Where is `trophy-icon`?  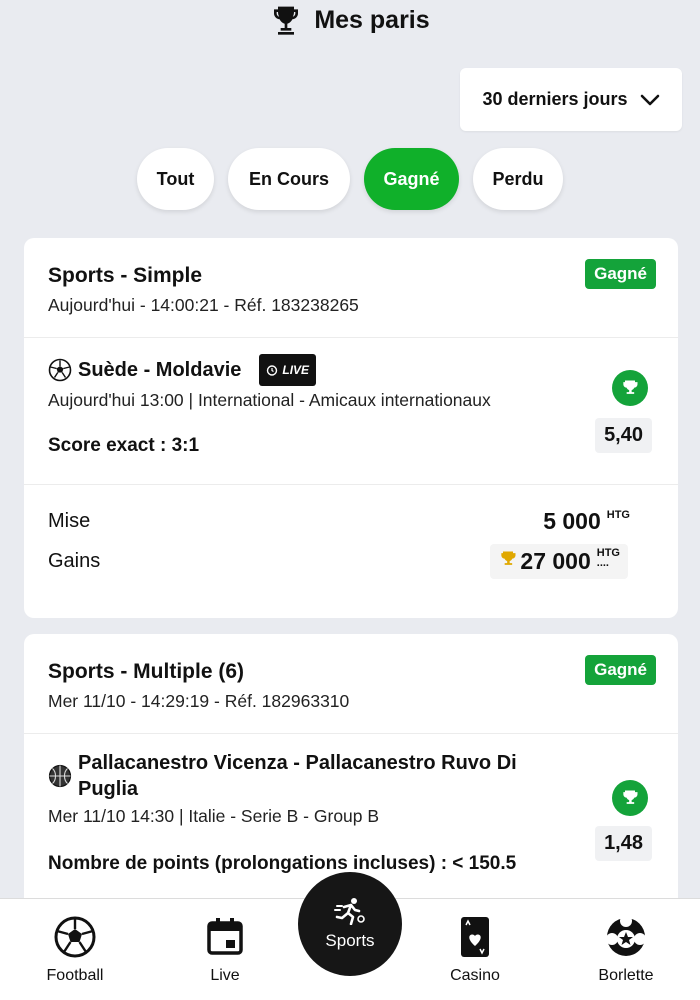 trophy-icon is located at coordinates (286, 20).